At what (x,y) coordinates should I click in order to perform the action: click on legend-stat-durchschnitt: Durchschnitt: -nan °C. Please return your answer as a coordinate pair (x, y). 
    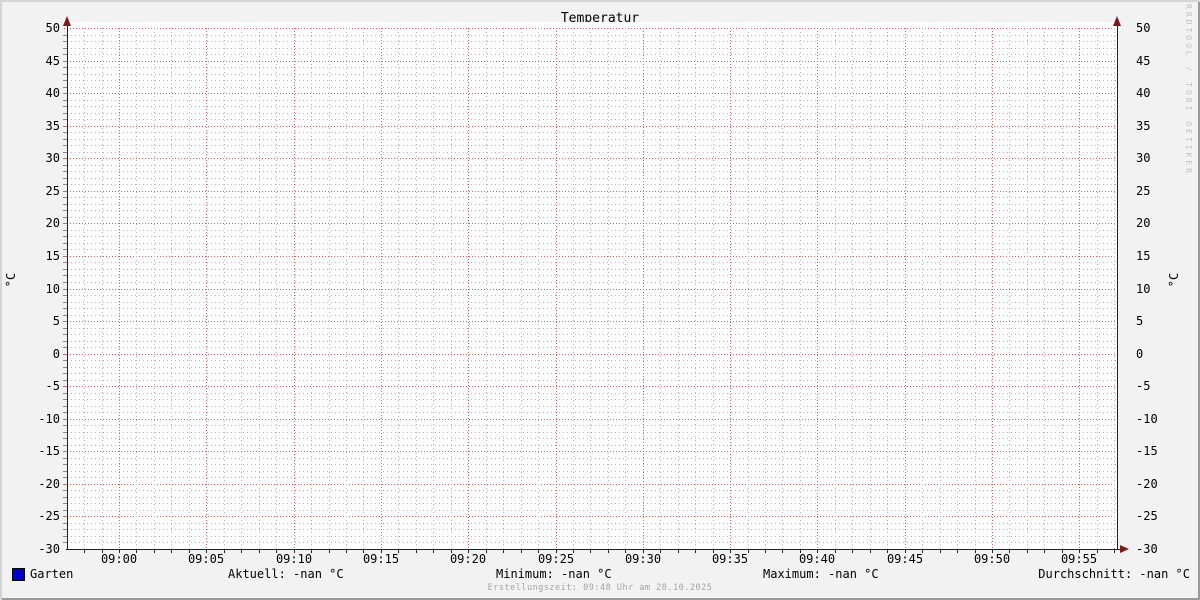
    Looking at the image, I should click on (1114, 574).